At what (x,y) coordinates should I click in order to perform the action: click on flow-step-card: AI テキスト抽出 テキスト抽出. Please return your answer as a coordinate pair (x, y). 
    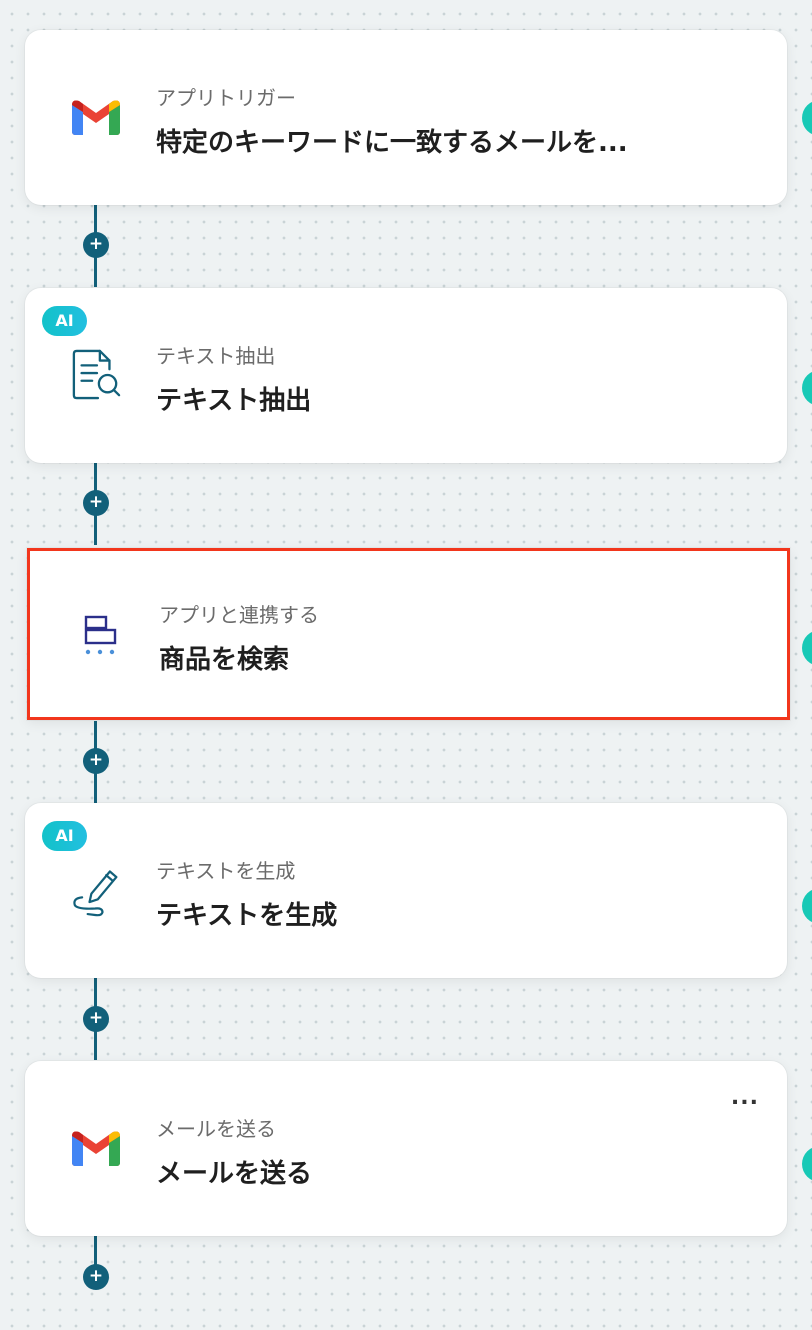
    Looking at the image, I should click on (406, 375).